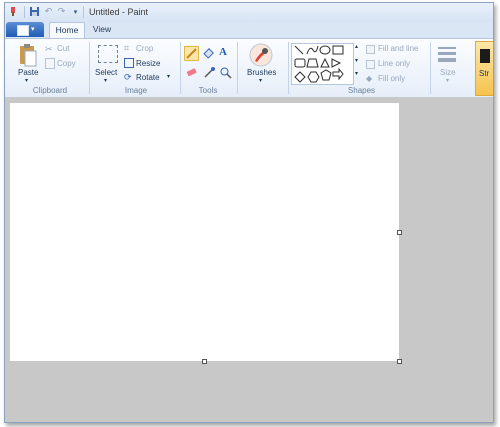 The height and width of the screenshot is (427, 500). What do you see at coordinates (106, 72) in the screenshot?
I see `select-button: Select` at bounding box center [106, 72].